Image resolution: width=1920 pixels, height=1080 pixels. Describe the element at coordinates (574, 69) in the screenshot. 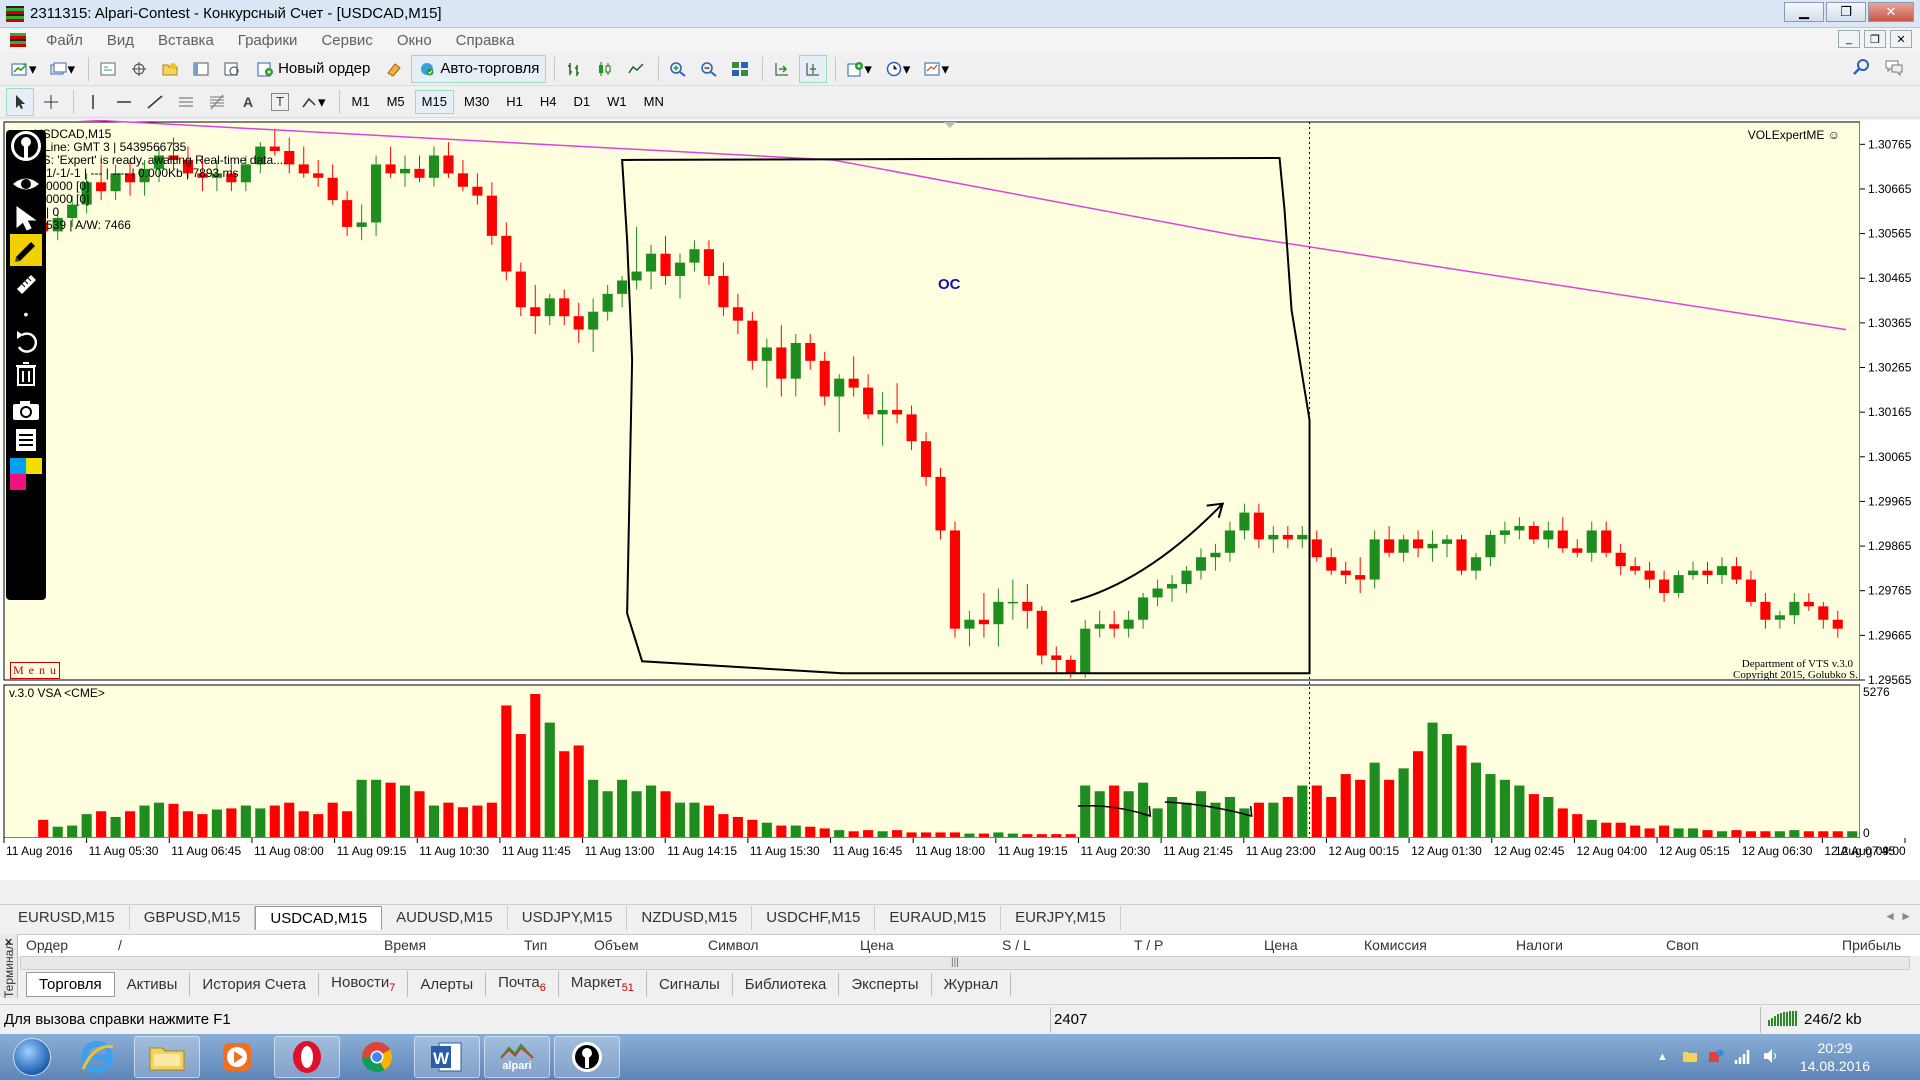

I see `bar-chart-button` at that location.